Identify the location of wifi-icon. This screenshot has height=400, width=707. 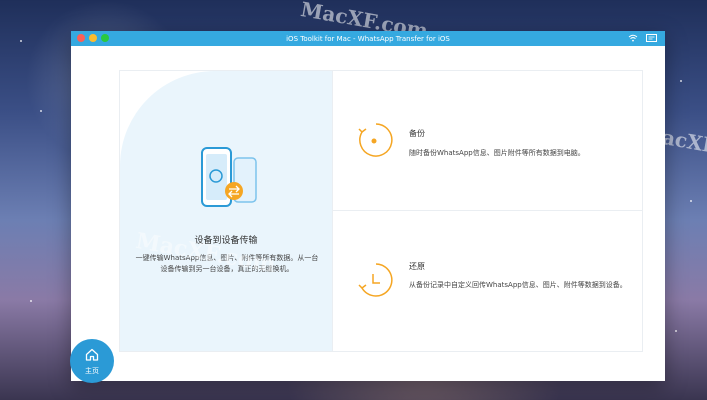
(632, 38).